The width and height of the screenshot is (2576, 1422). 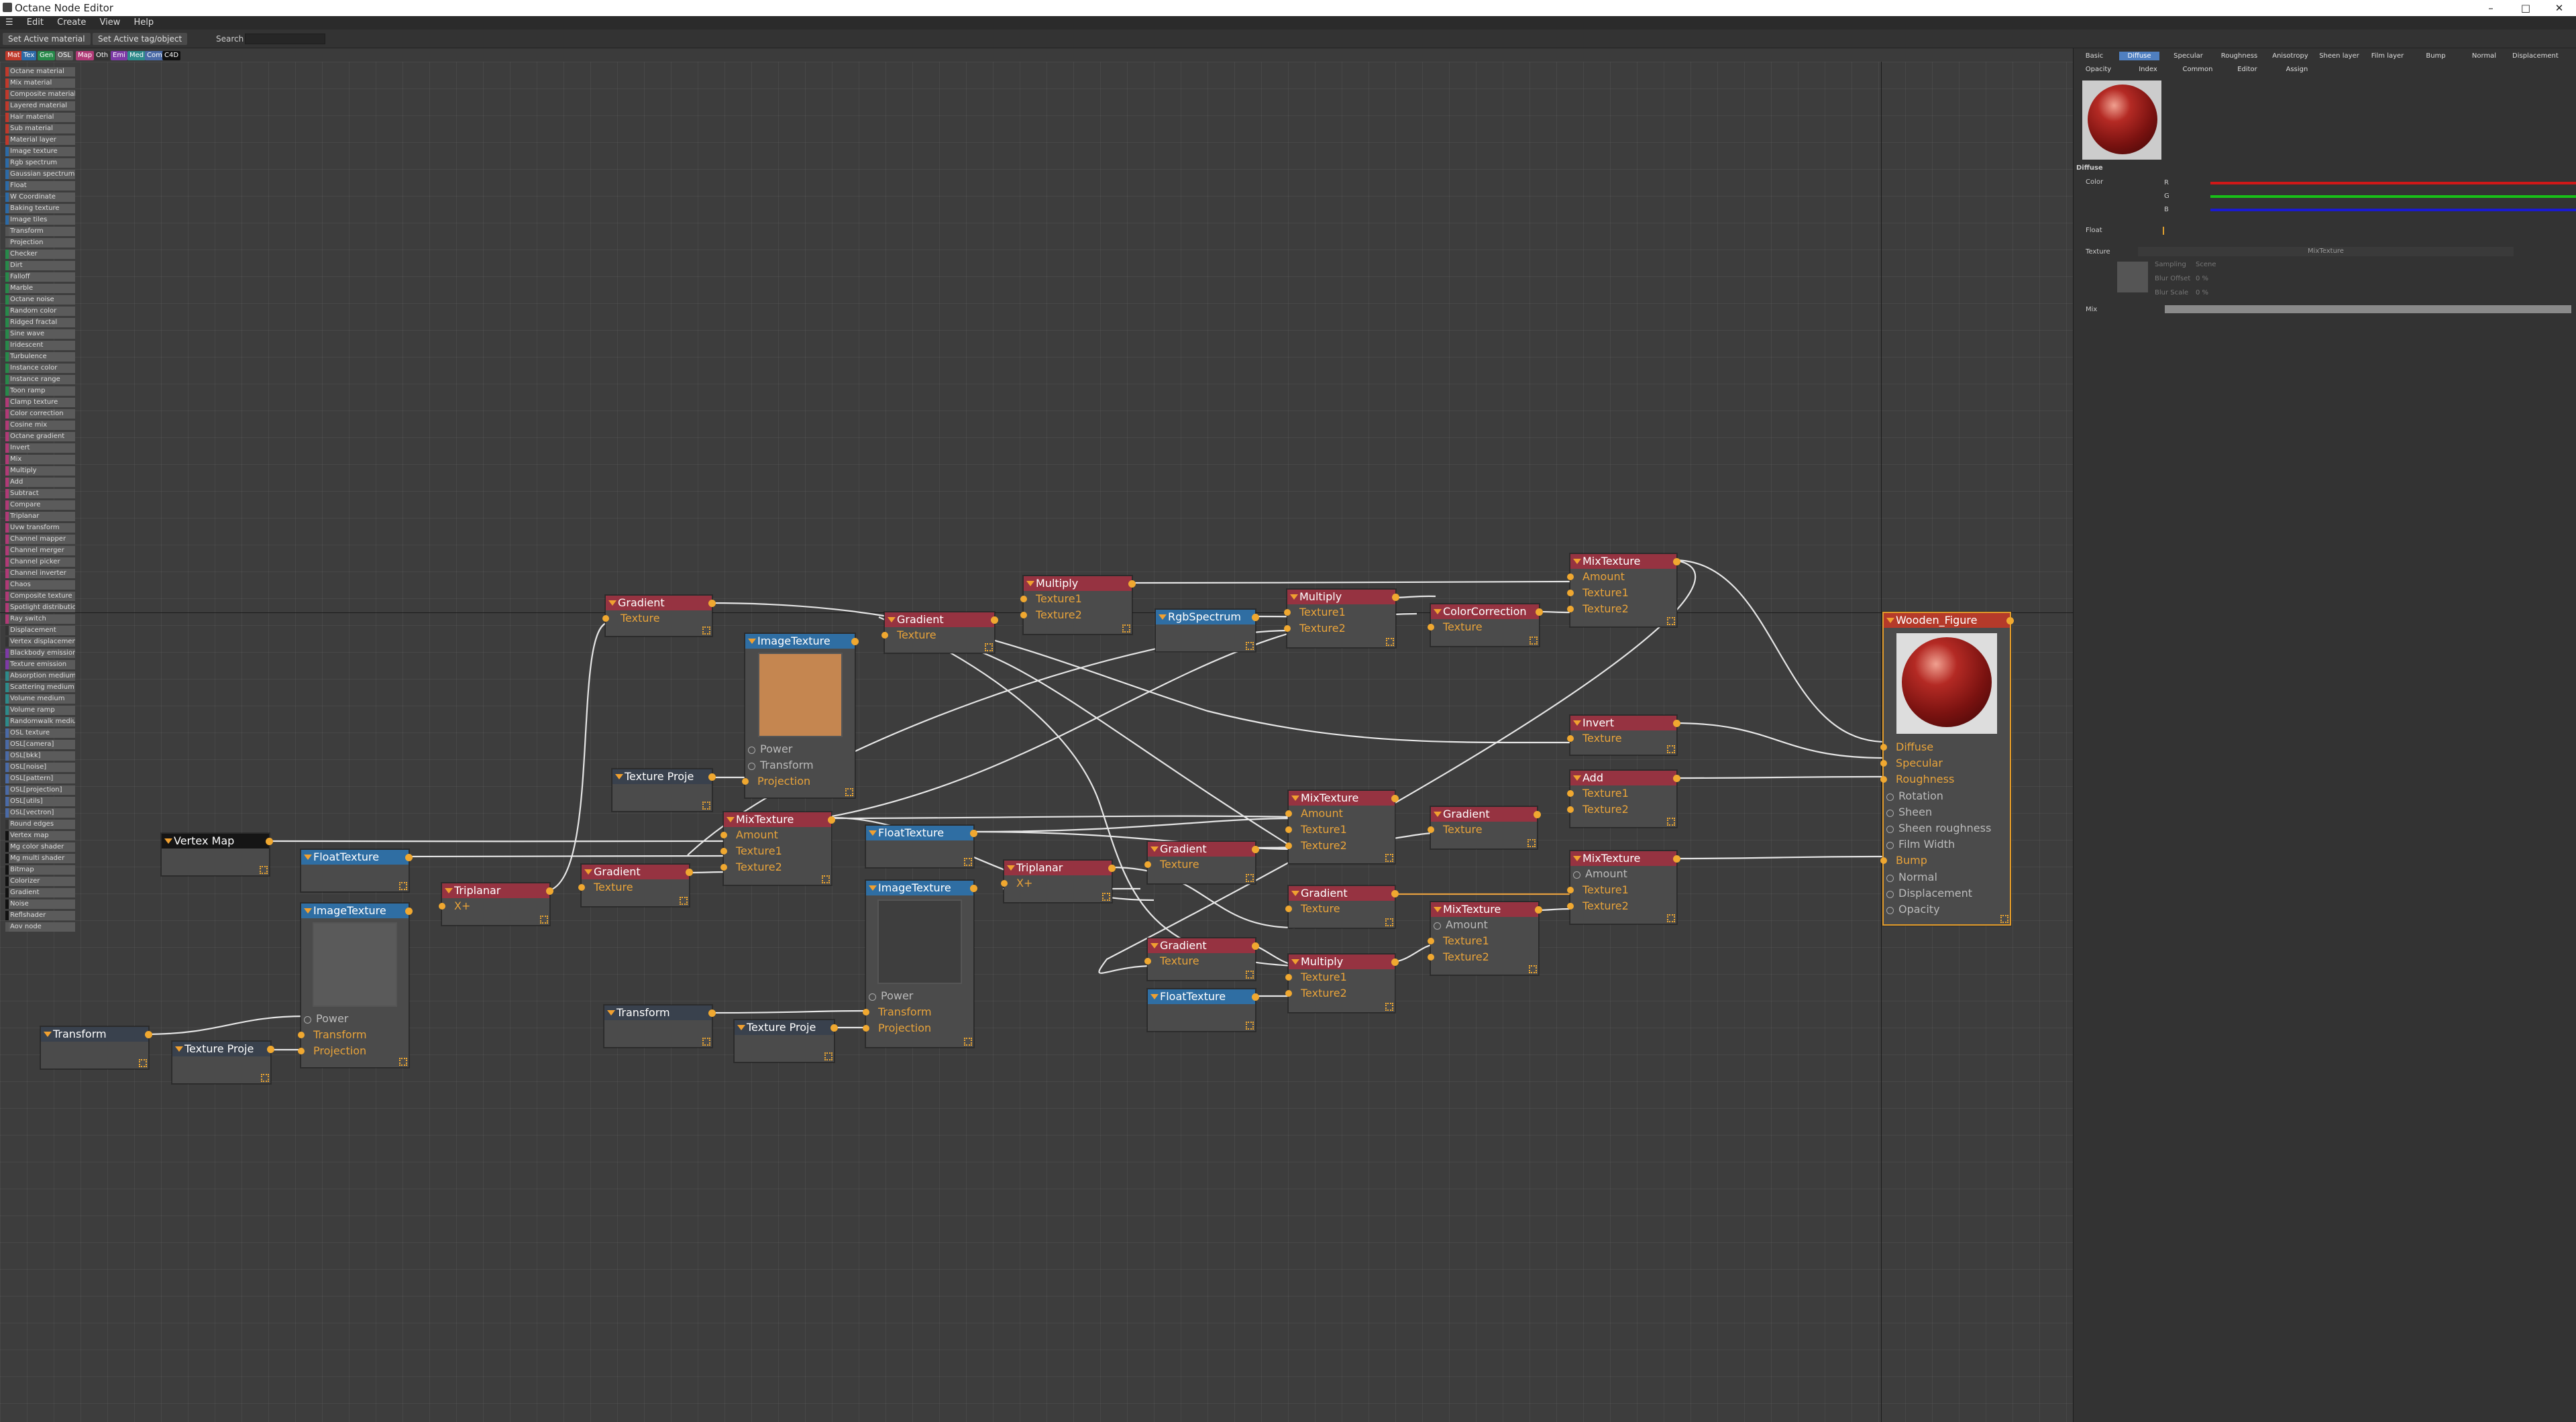 What do you see at coordinates (40, 334) in the screenshot?
I see `palette-item: Sine wave` at bounding box center [40, 334].